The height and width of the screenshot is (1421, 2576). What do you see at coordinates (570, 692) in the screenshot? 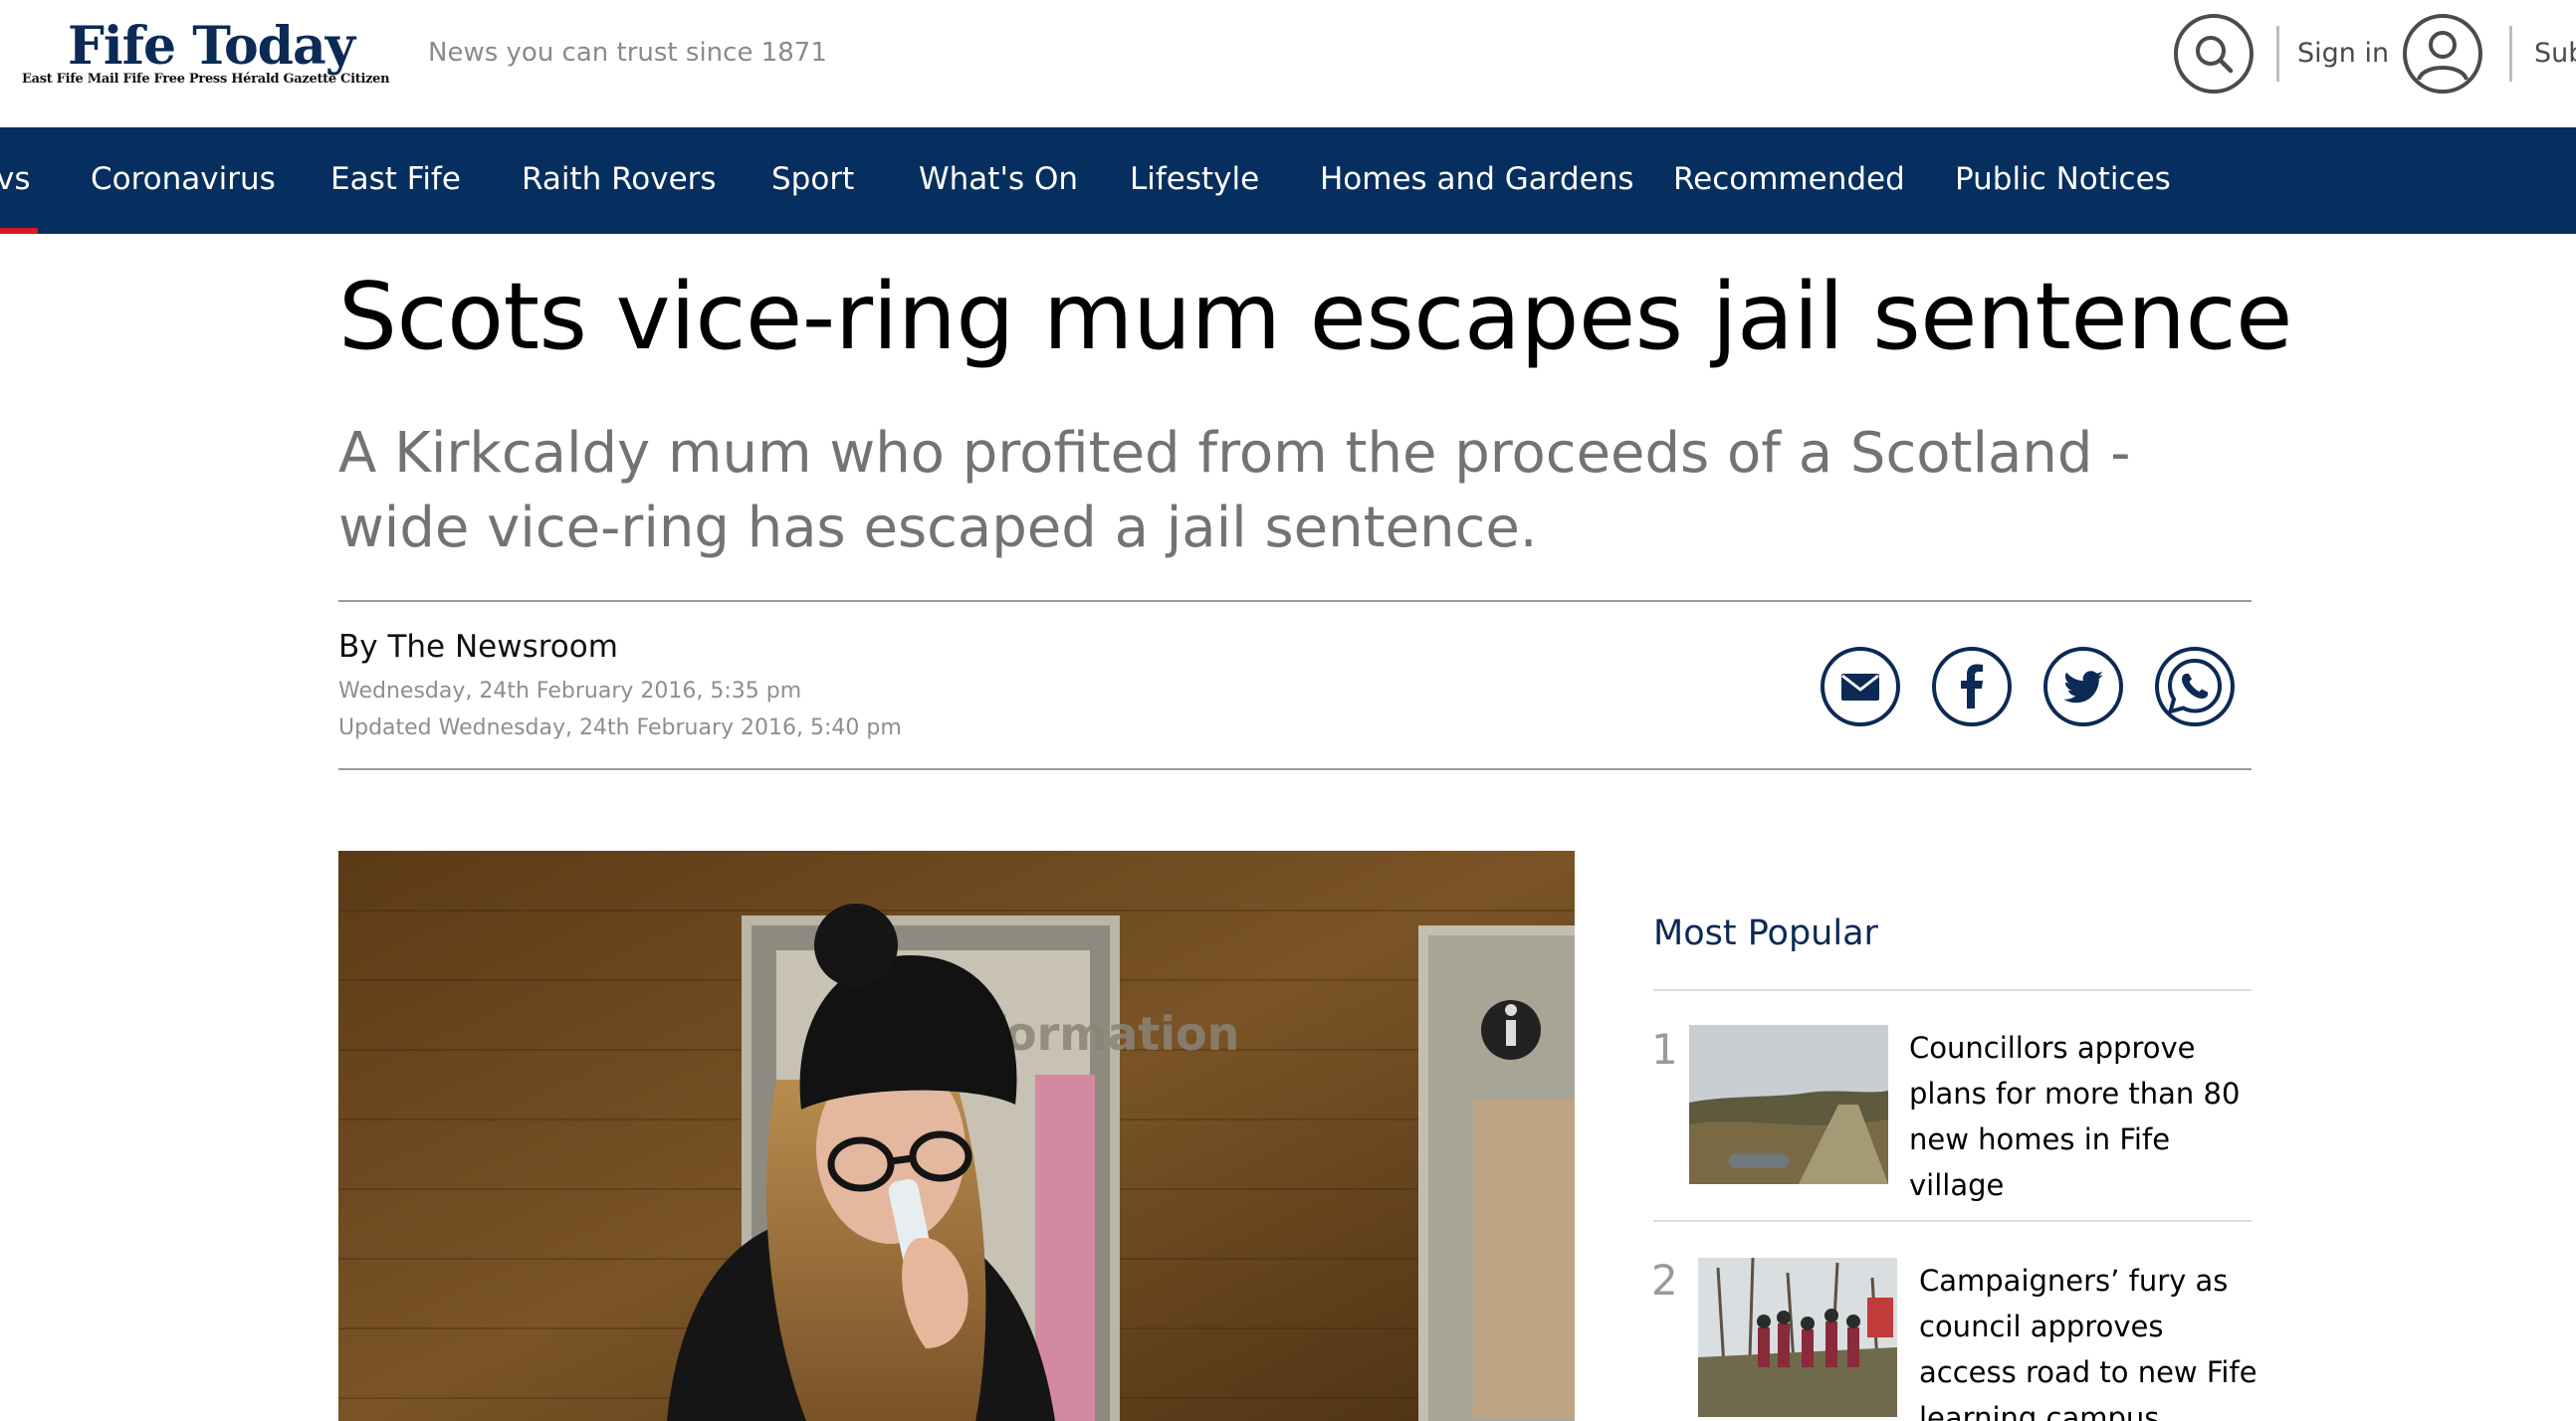
I see `published-date: Wednesday, 24th February 2016, 5:35 pm` at bounding box center [570, 692].